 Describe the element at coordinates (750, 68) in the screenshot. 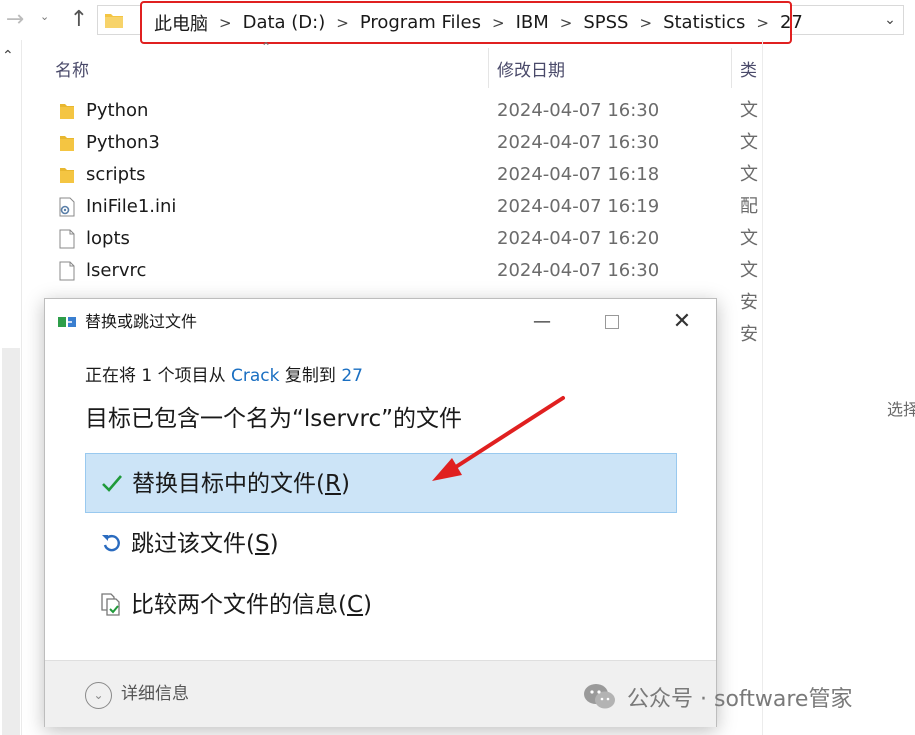

I see `column-header-type: 类` at that location.